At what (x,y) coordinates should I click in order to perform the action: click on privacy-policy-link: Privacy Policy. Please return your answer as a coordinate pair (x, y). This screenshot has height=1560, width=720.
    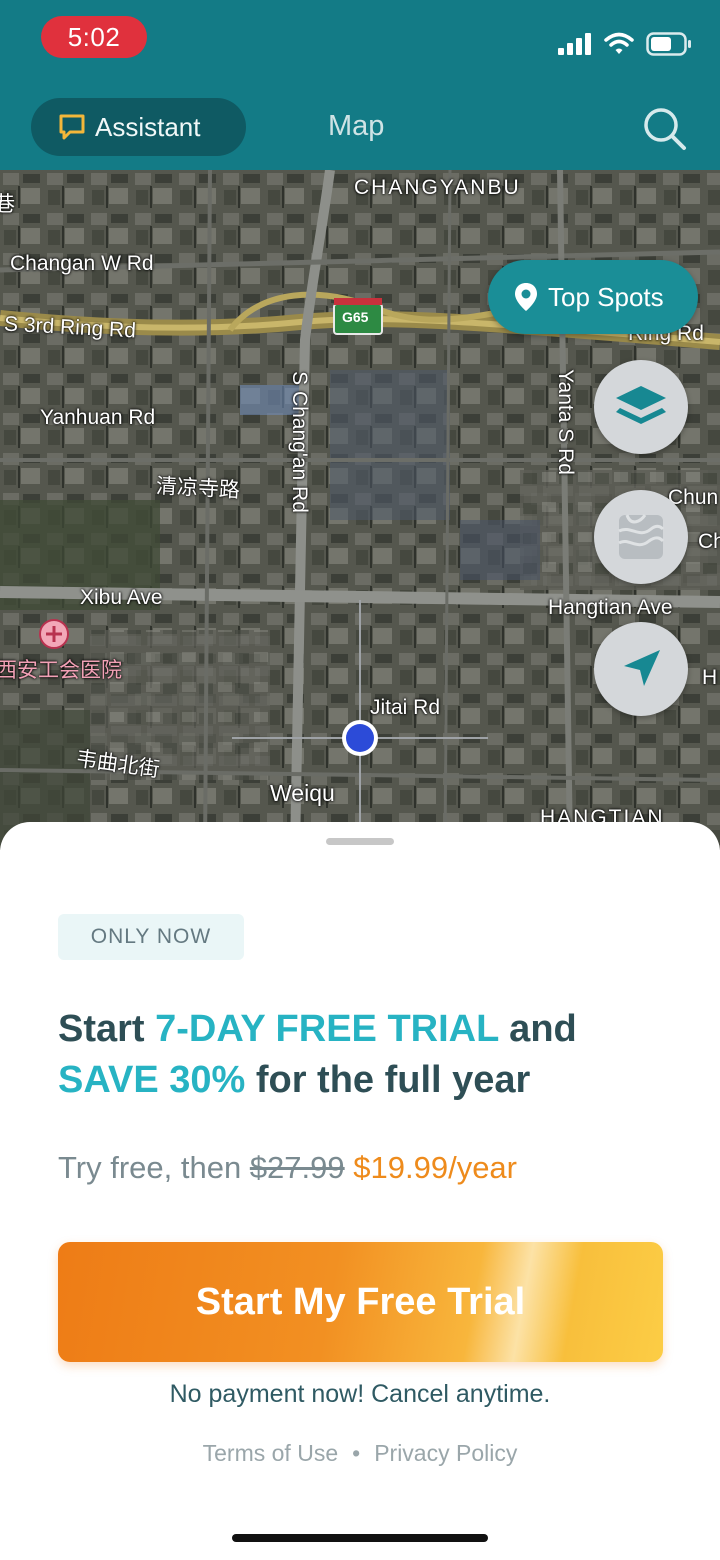
    Looking at the image, I should click on (445, 1453).